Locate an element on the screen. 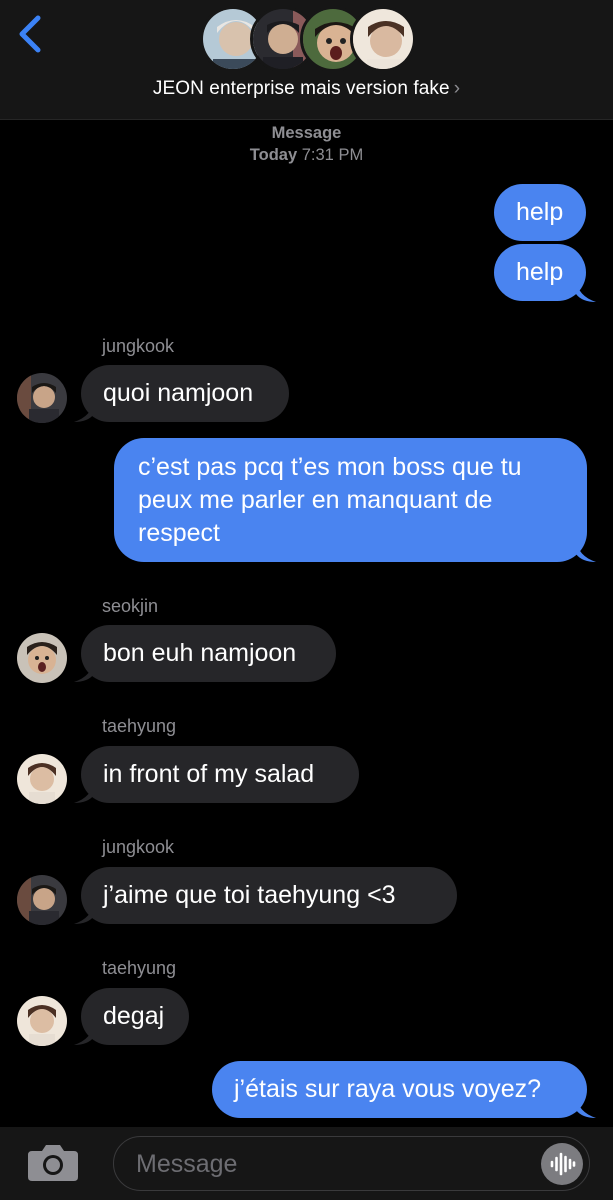  incoming-message: j’aime que toi taehyung <3 is located at coordinates (269, 895).